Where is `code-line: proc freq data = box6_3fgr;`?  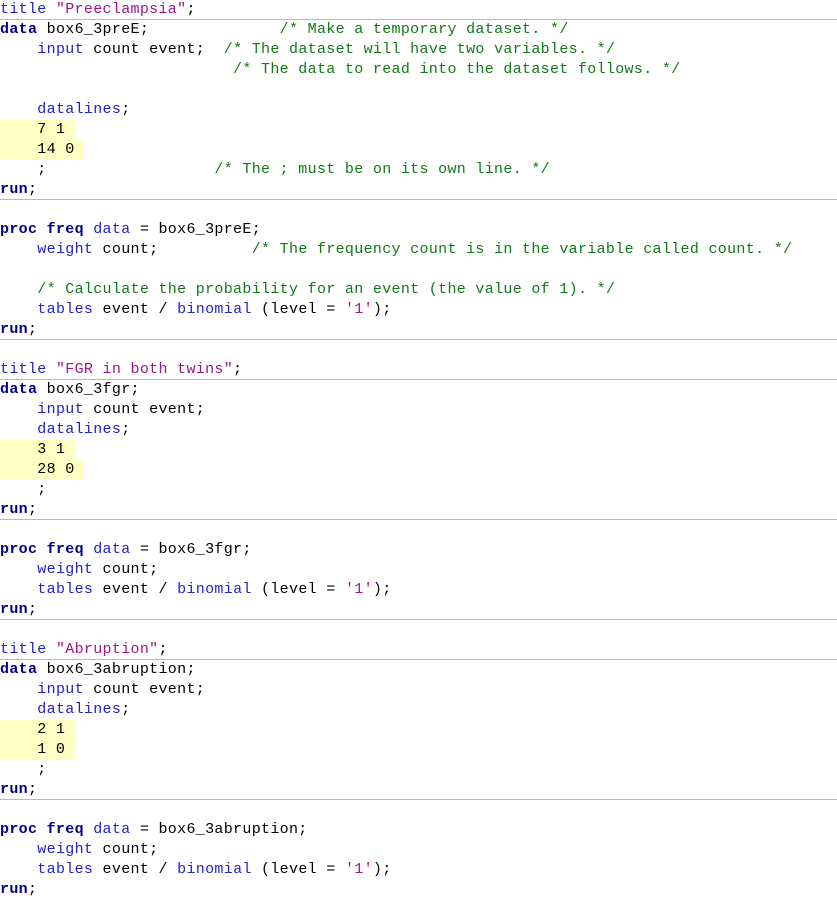
code-line: proc freq data = box6_3fgr; is located at coordinates (418, 550).